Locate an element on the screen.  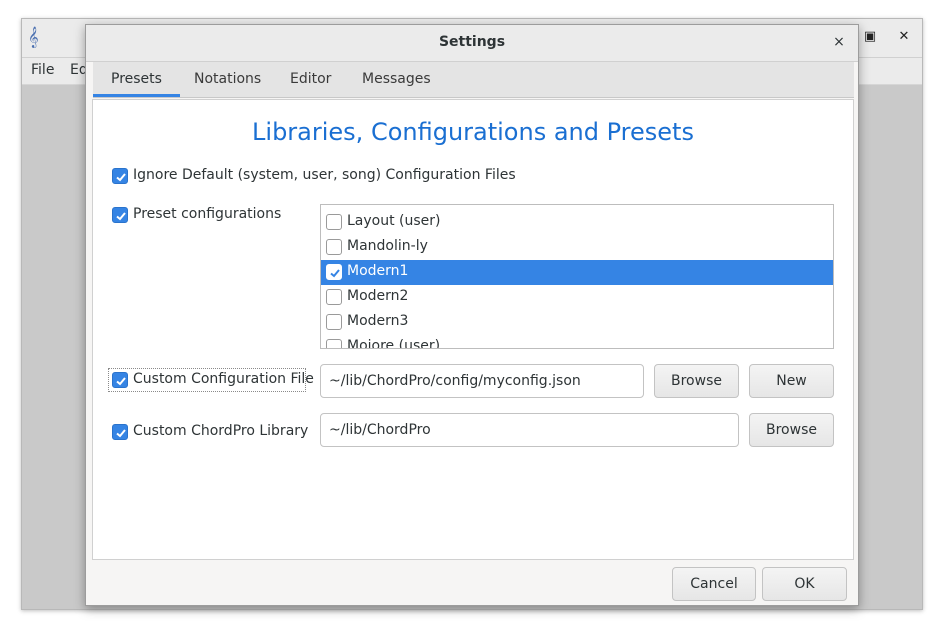
custom-library-label: Custom ChordPro Library is located at coordinates (220, 431).